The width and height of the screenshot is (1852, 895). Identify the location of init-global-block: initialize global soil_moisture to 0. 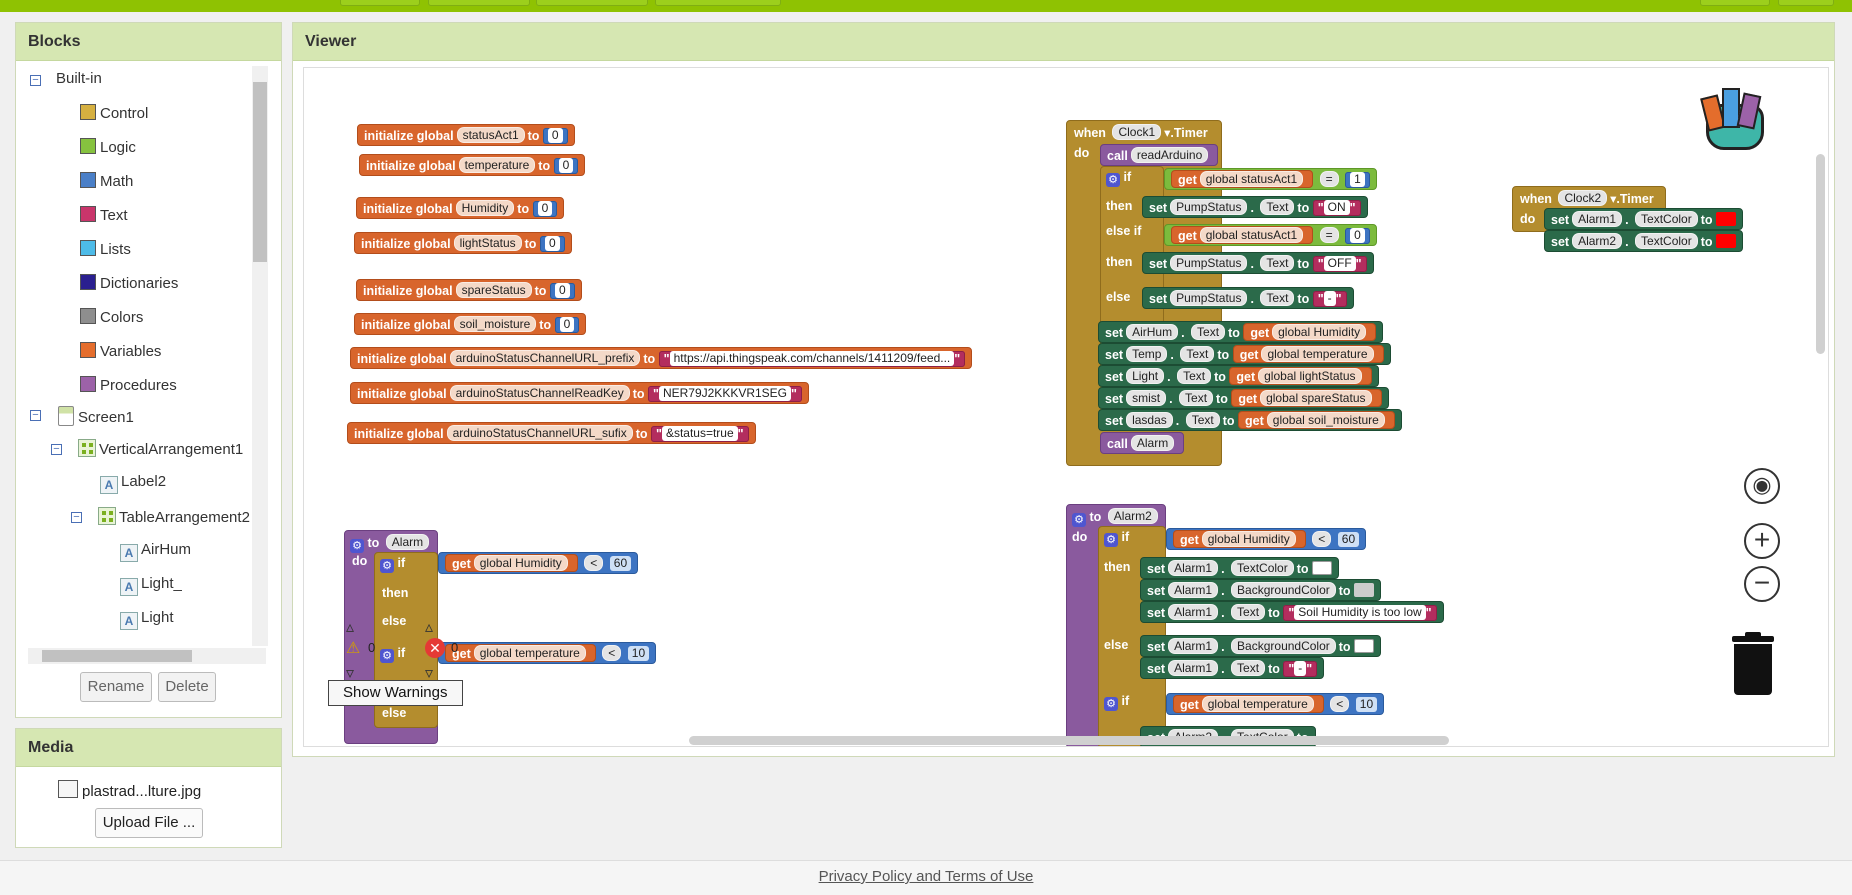
(470, 324).